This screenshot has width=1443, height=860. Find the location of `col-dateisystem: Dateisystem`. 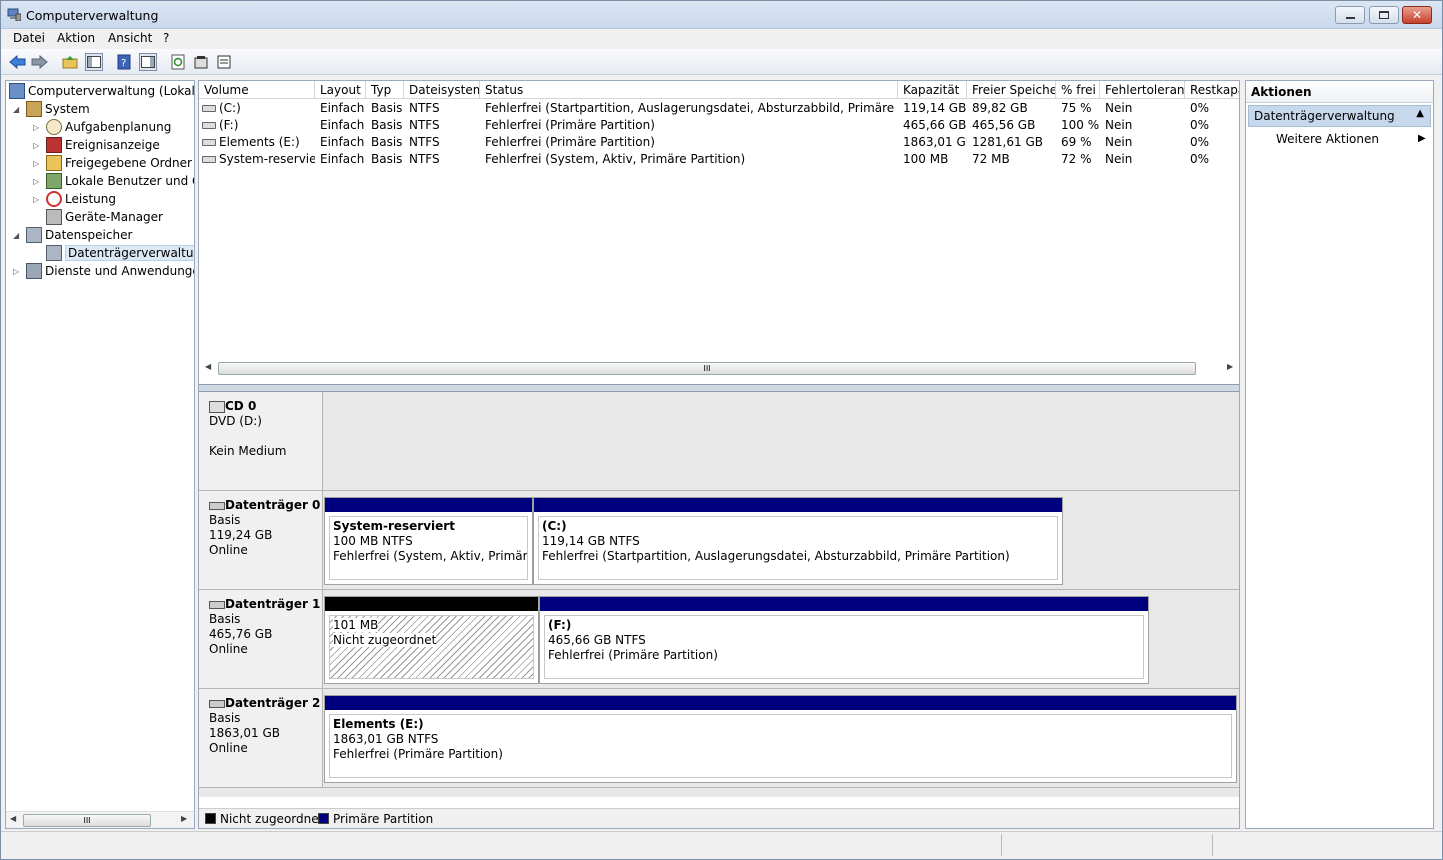

col-dateisystem: Dateisystem is located at coordinates (442, 90).